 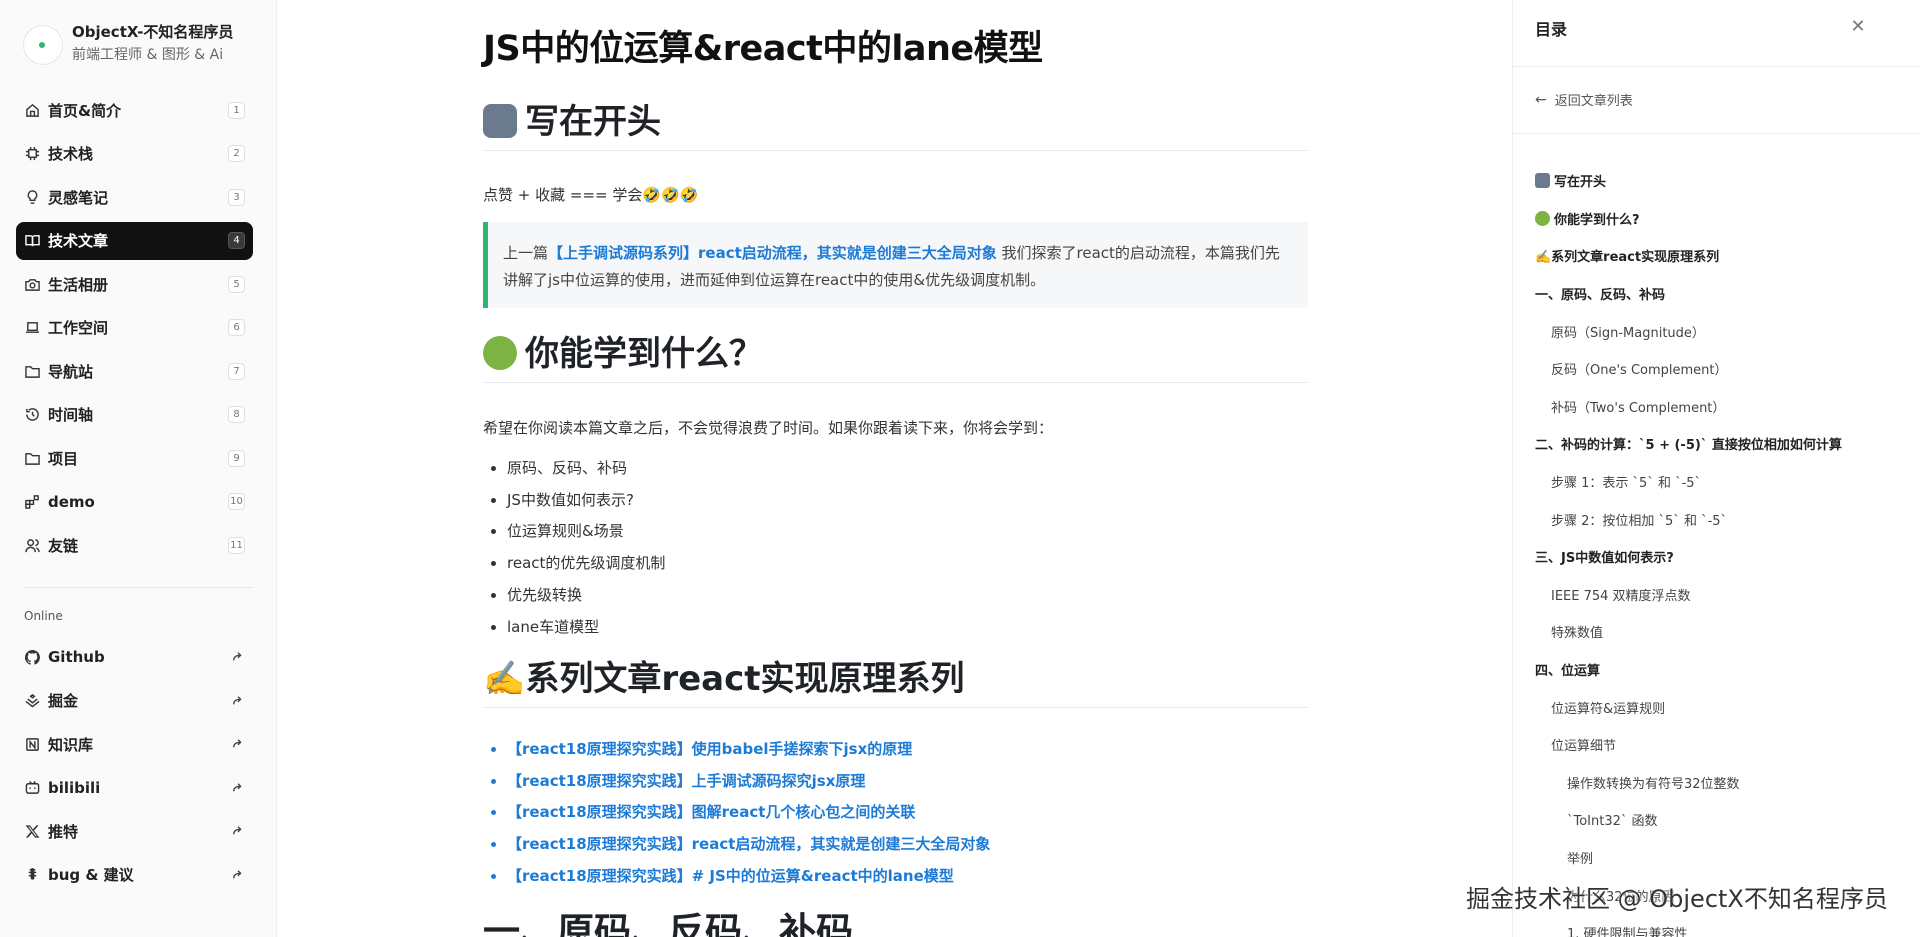 I want to click on toc-item: 位运算细节, so click(x=1722, y=745).